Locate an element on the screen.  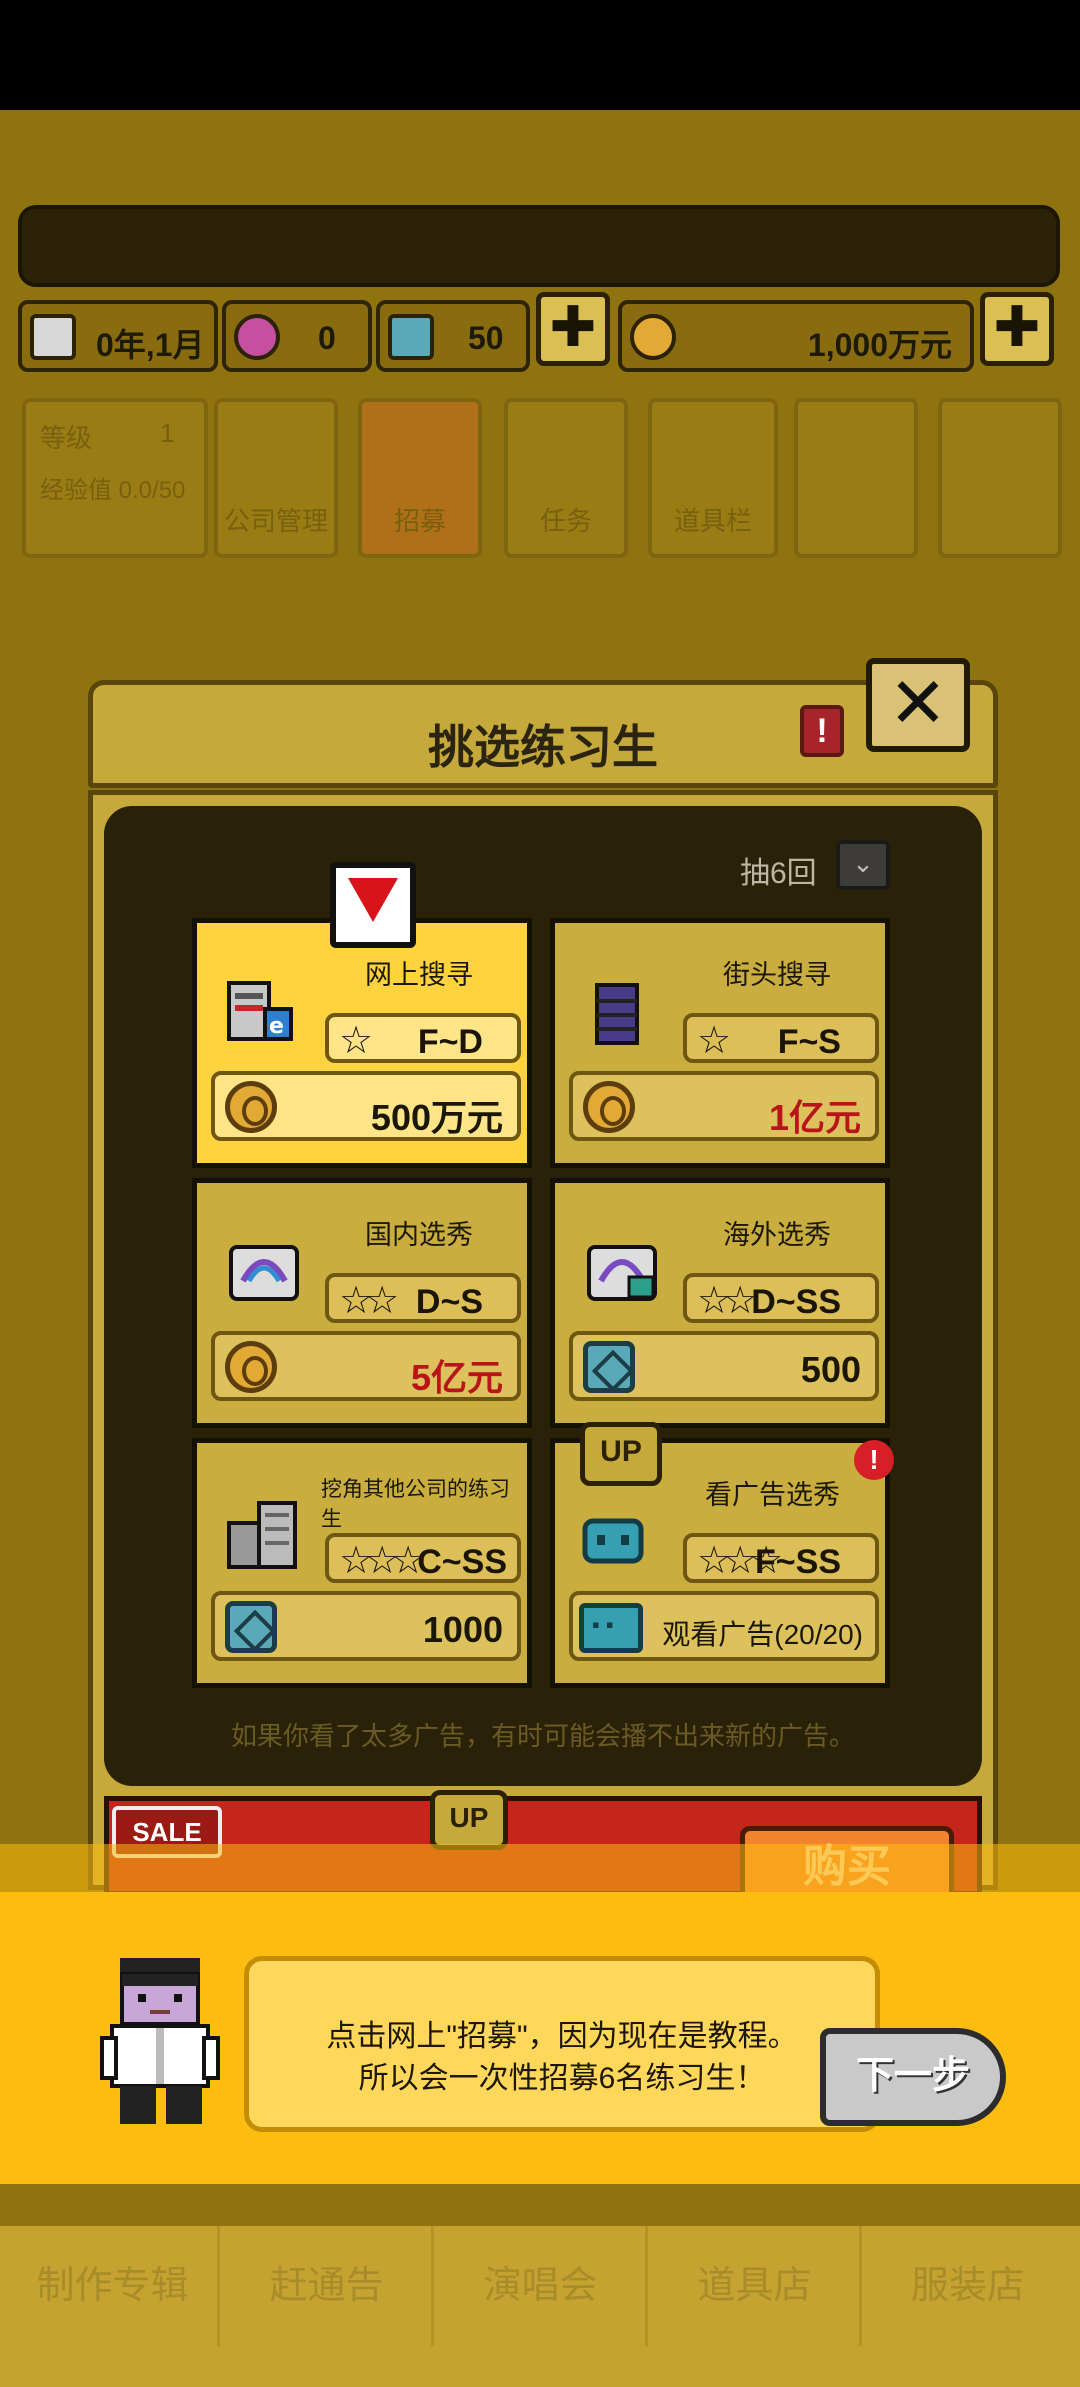
nav-item-shop: 道具店 is located at coordinates (756, 2286).